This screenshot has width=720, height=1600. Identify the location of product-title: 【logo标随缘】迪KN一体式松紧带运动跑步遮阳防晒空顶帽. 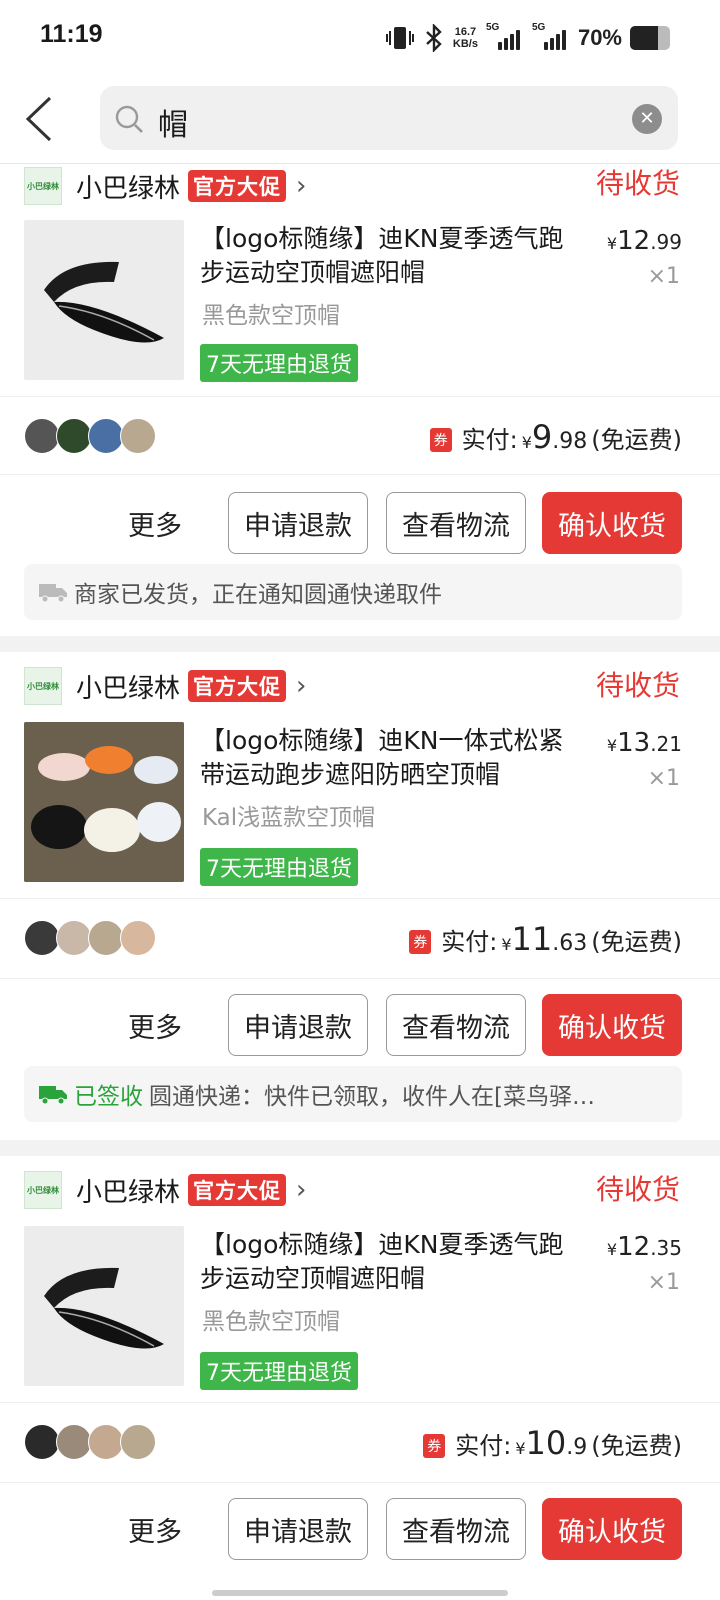
(390, 758).